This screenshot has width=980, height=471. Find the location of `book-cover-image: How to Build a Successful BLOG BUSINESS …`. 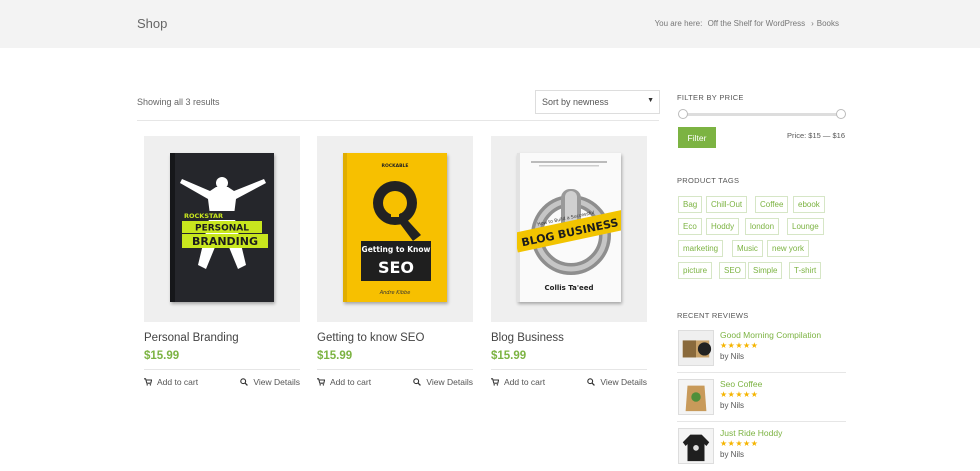

book-cover-image: How to Build a Successful BLOG BUSINESS … is located at coordinates (569, 227).